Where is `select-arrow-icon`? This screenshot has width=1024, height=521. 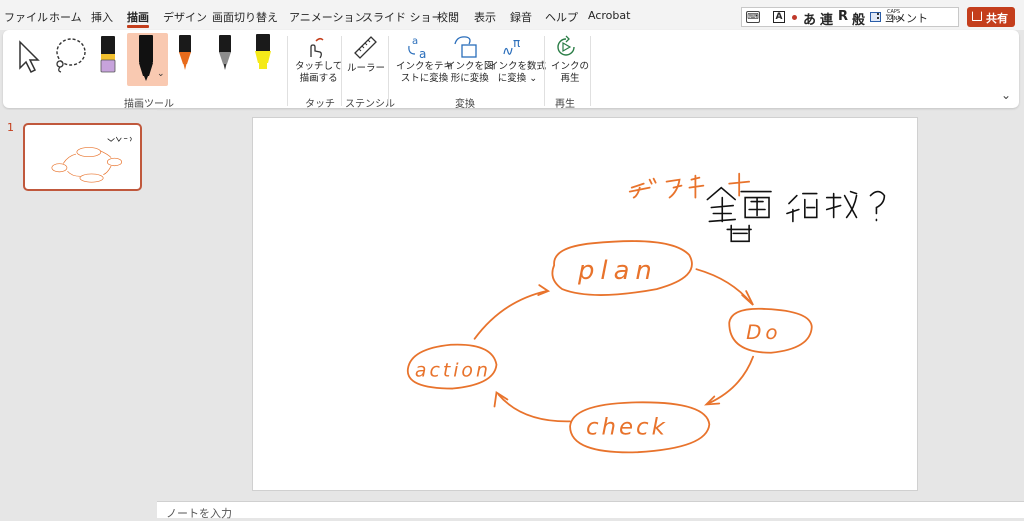 select-arrow-icon is located at coordinates (29, 57).